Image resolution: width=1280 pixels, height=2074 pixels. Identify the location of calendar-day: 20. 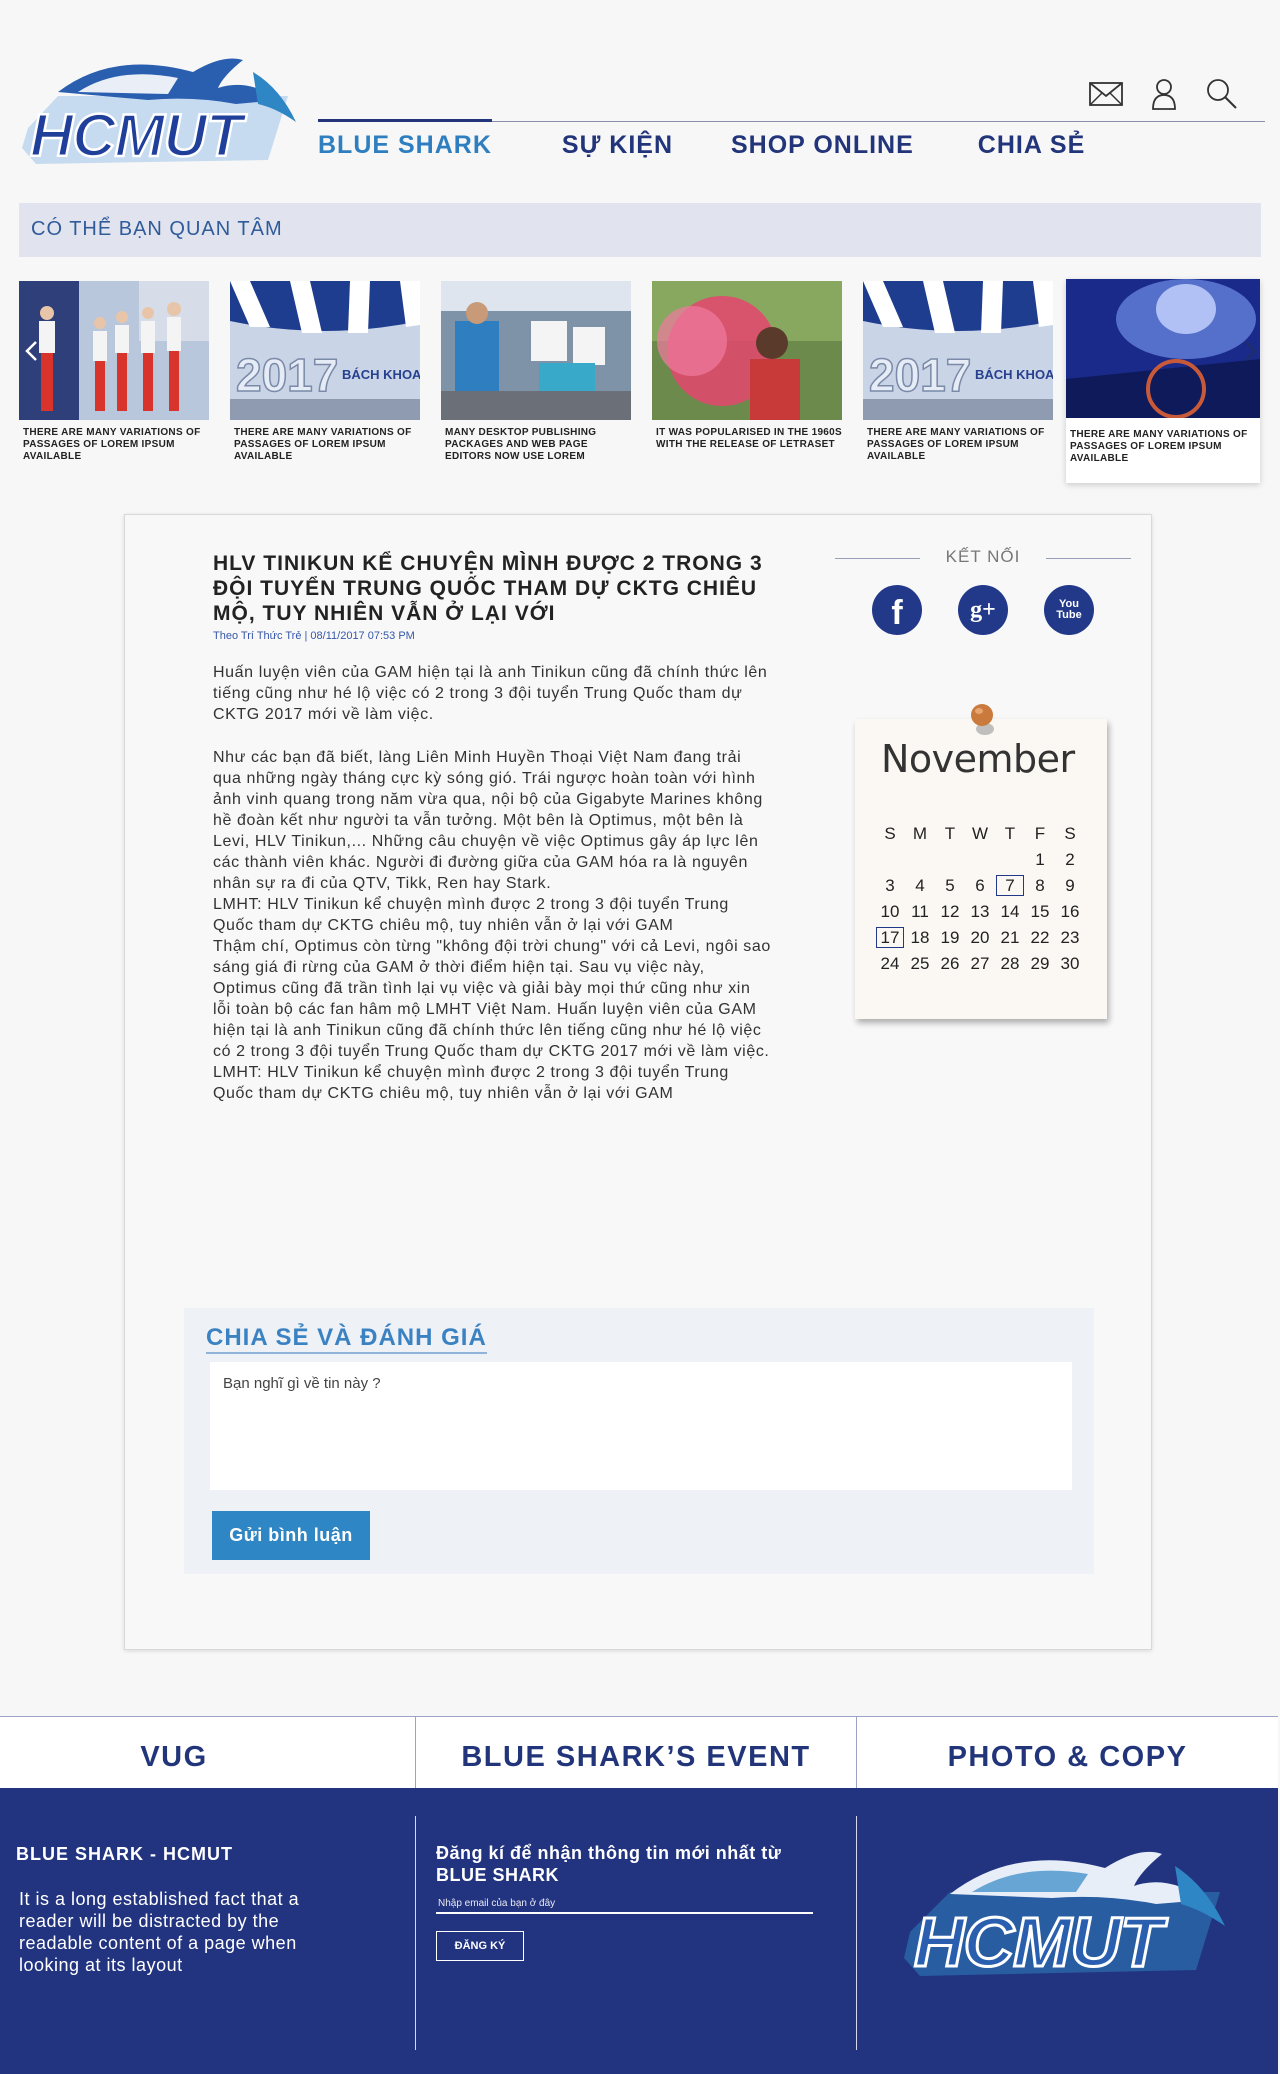
(980, 937).